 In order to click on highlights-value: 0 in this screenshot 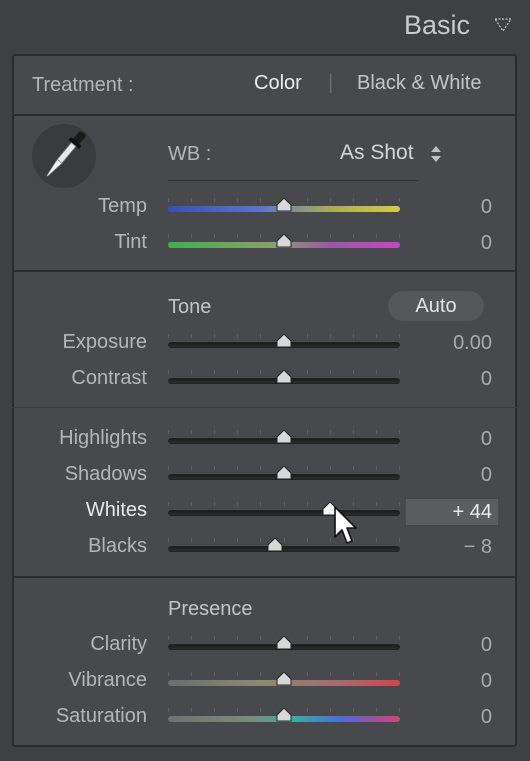, I will do `click(451, 439)`.